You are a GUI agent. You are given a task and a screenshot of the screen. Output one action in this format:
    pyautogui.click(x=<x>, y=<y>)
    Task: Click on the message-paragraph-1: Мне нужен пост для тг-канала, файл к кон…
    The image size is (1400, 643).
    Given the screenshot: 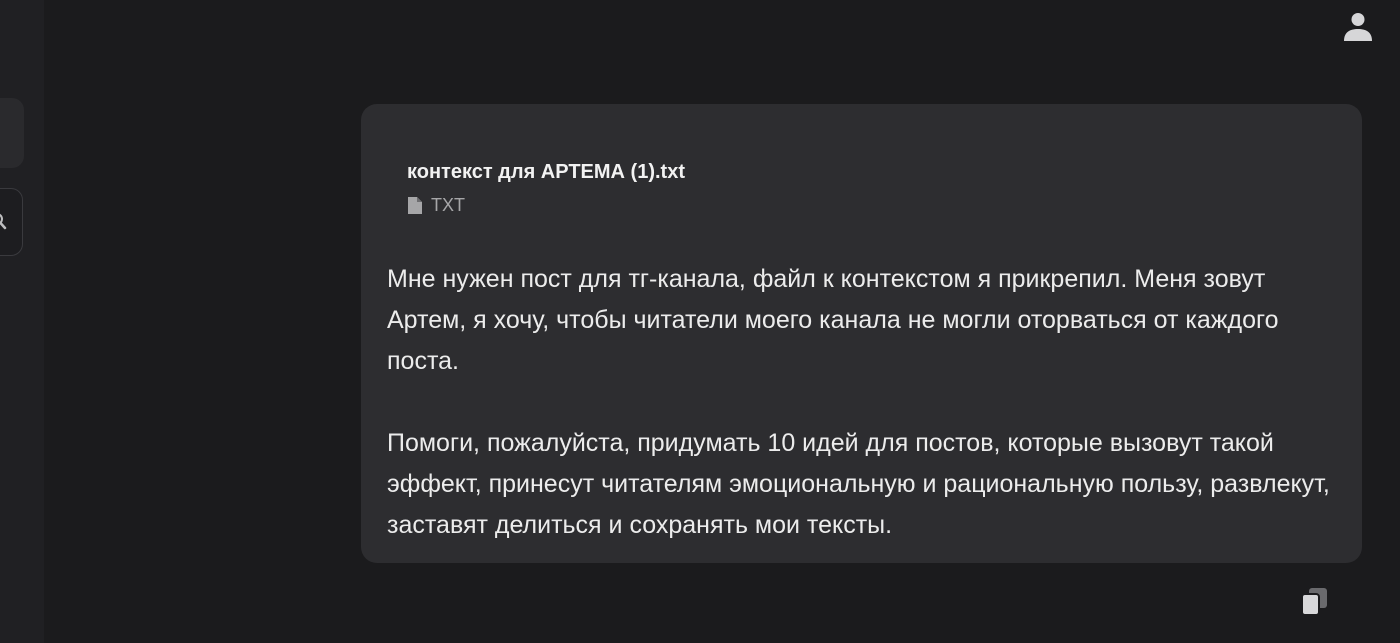 What is the action you would take?
    pyautogui.click(x=833, y=320)
    